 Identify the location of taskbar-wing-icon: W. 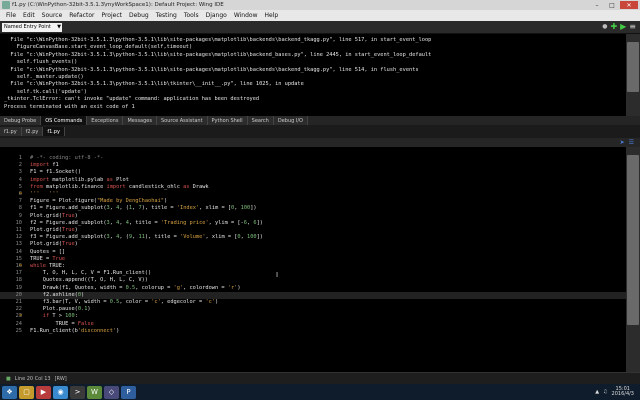
(94, 392).